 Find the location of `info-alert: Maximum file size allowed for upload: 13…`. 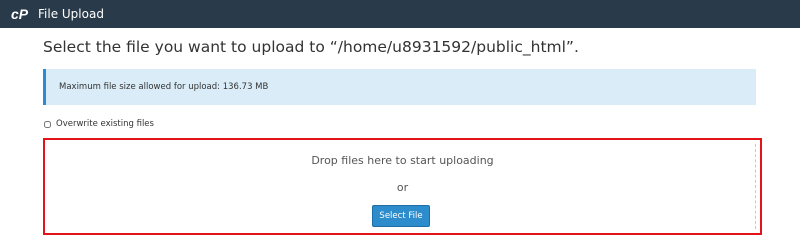

info-alert: Maximum file size allowed for upload: 13… is located at coordinates (399, 87).